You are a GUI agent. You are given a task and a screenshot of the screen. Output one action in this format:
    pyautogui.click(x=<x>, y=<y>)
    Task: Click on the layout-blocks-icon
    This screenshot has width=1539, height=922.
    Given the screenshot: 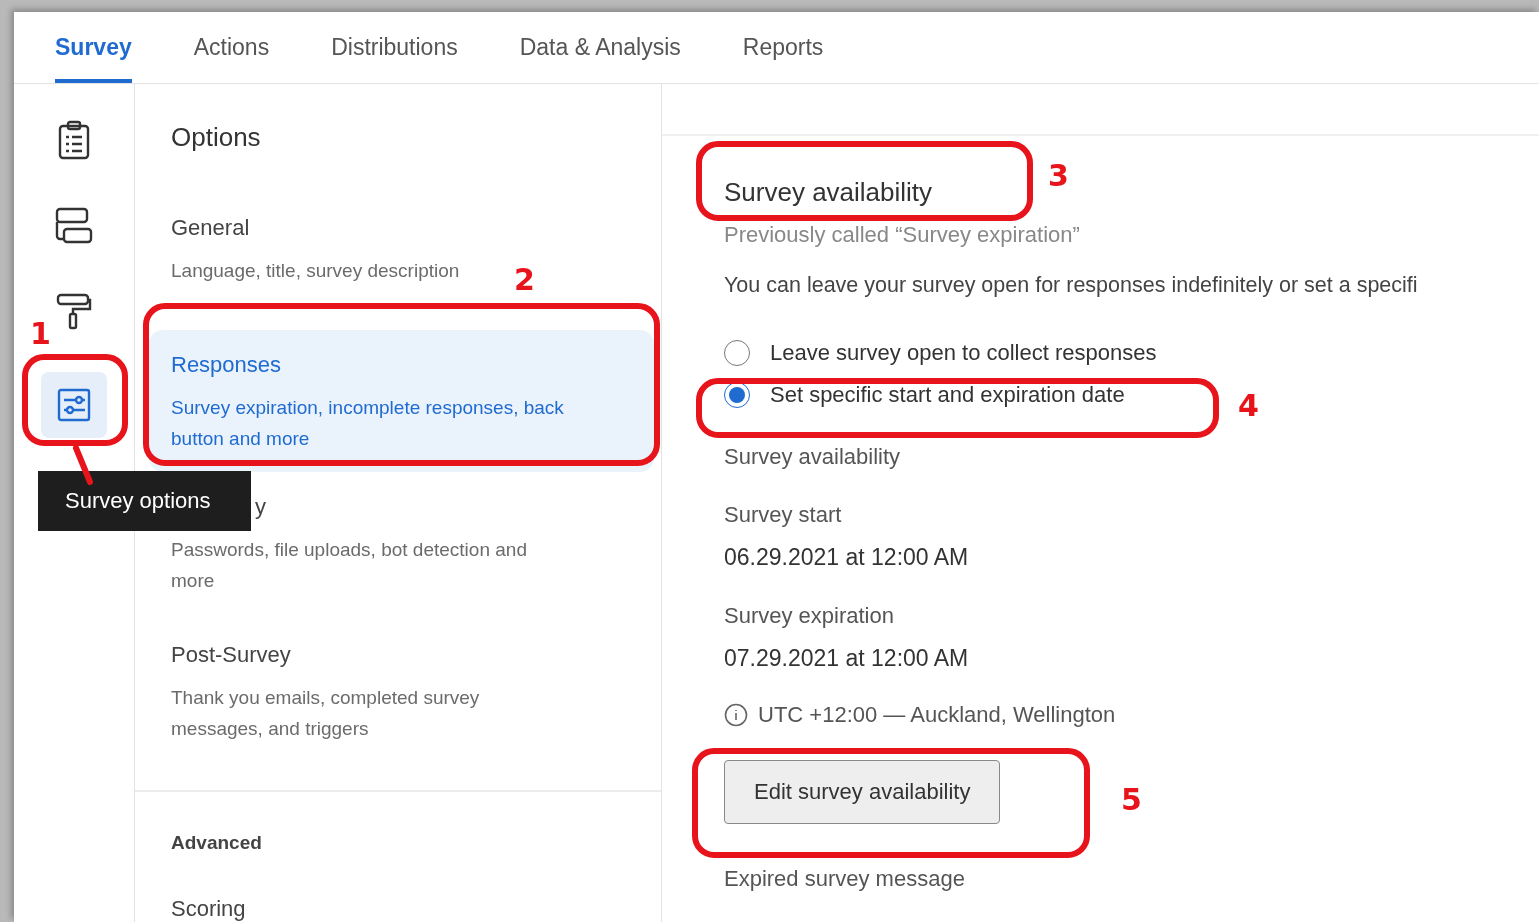 What is the action you would take?
    pyautogui.click(x=74, y=226)
    